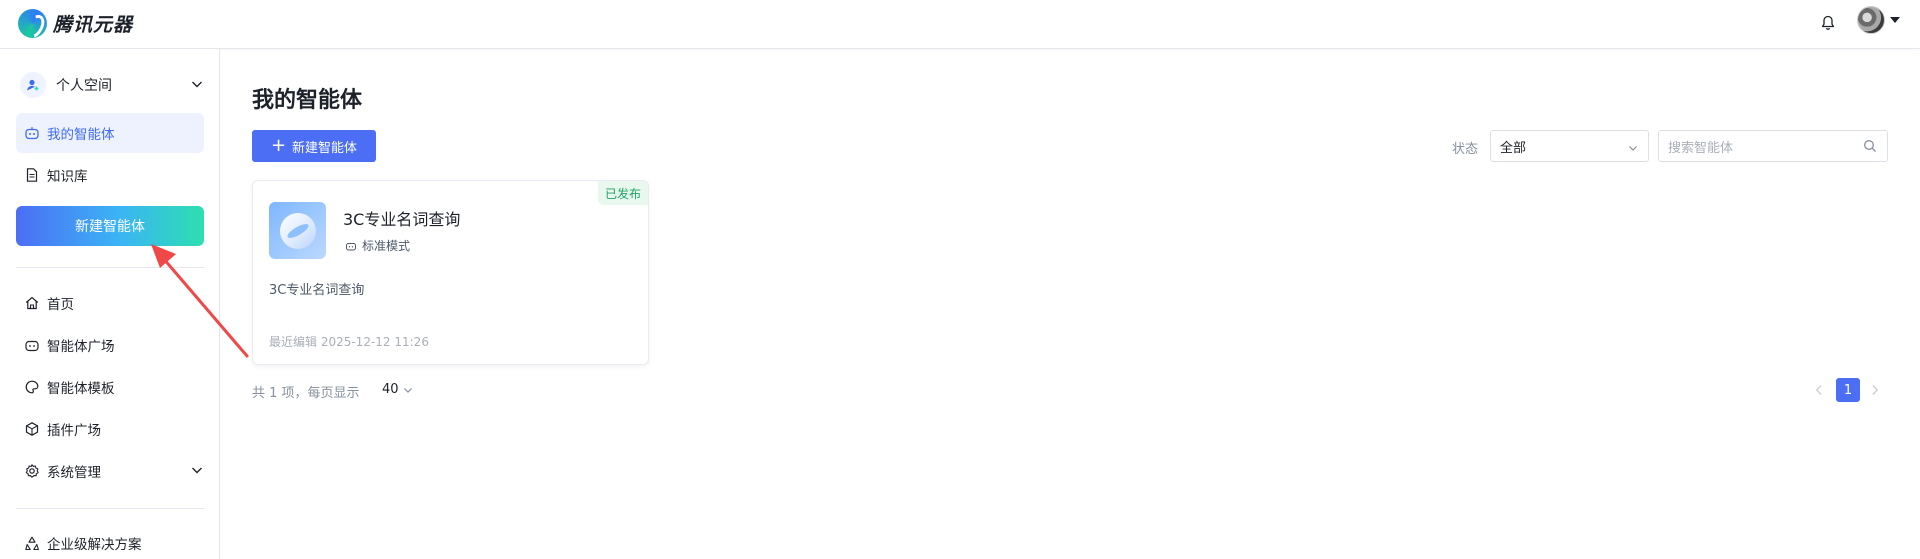 This screenshot has height=559, width=1920. Describe the element at coordinates (81, 135) in the screenshot. I see `sidebar-item-label: 我的智能体` at that location.